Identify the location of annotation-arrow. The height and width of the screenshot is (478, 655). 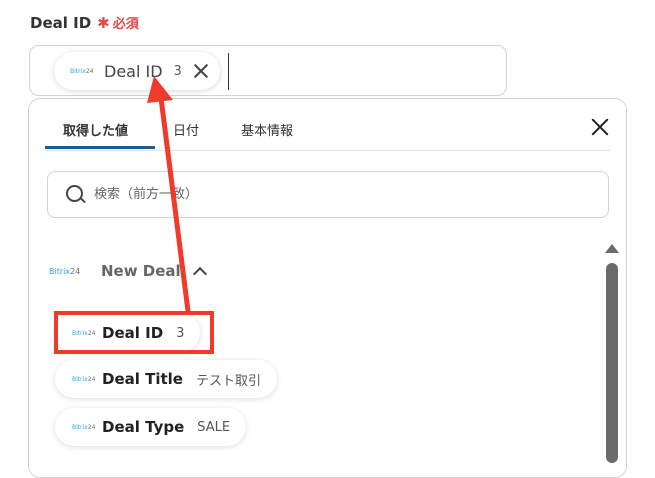
(169, 195).